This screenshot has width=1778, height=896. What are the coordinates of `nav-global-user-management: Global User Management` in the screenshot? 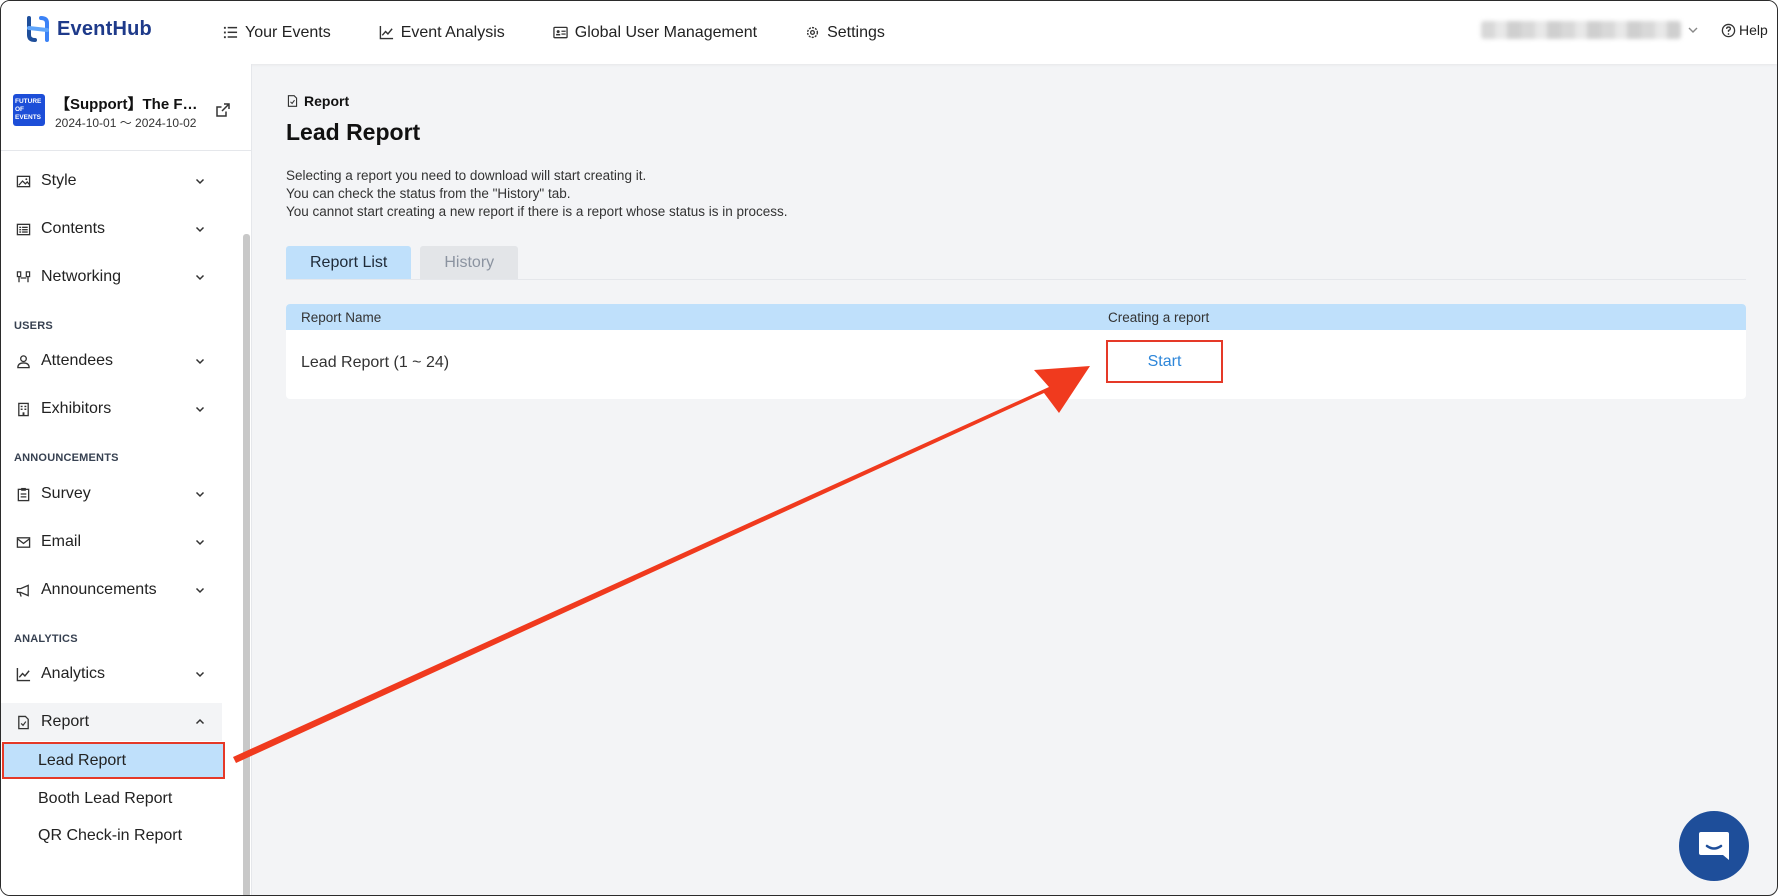 It's located at (655, 33).